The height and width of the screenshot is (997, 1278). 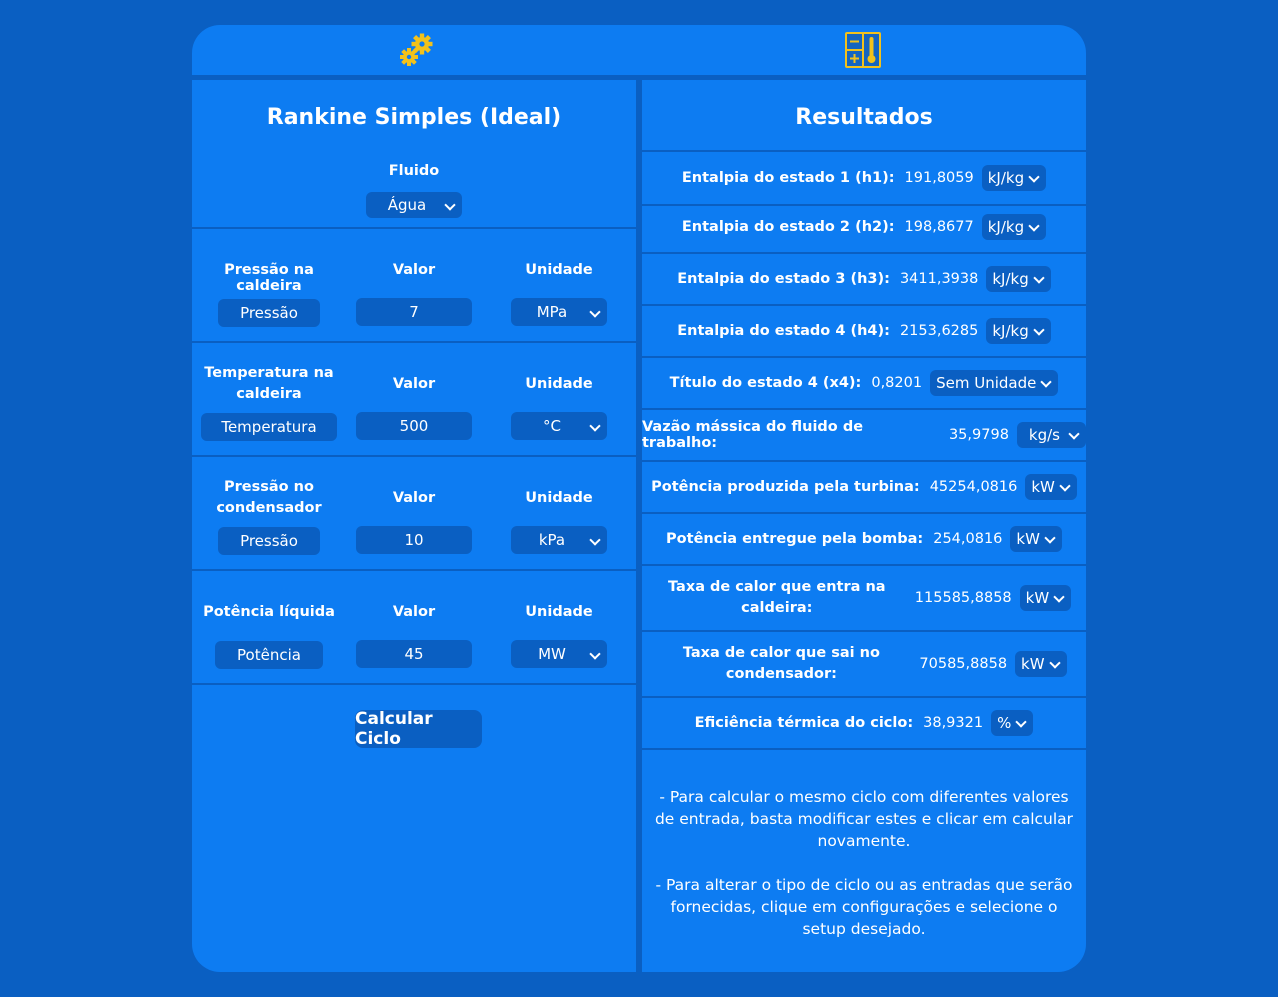 What do you see at coordinates (415, 50) in the screenshot?
I see `settings-button` at bounding box center [415, 50].